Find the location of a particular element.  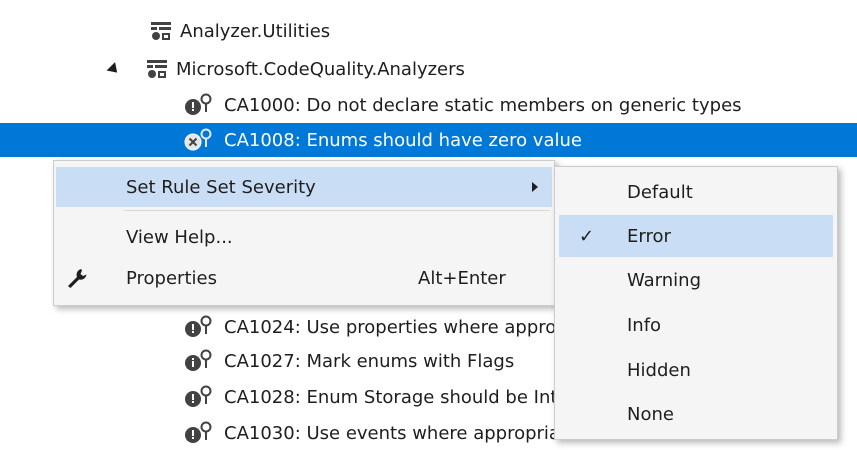

severity-option-label: None is located at coordinates (650, 414).